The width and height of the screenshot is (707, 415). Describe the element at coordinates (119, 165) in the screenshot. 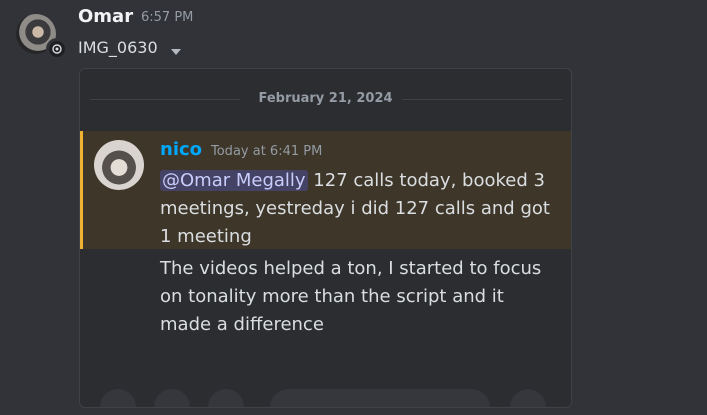

I see `quoted-avatar` at that location.